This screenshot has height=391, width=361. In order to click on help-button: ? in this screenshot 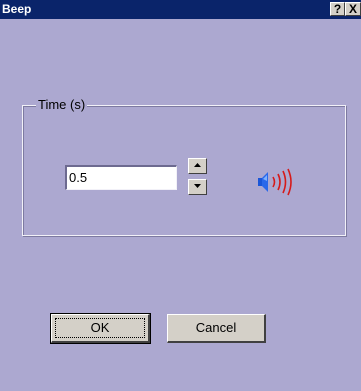, I will do `click(337, 9)`.